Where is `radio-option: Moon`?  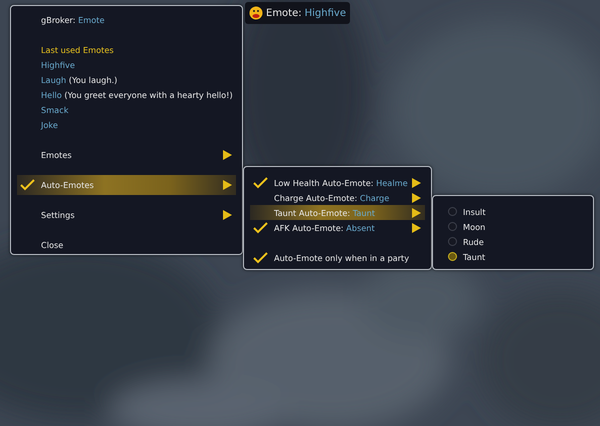
radio-option: Moon is located at coordinates (513, 226).